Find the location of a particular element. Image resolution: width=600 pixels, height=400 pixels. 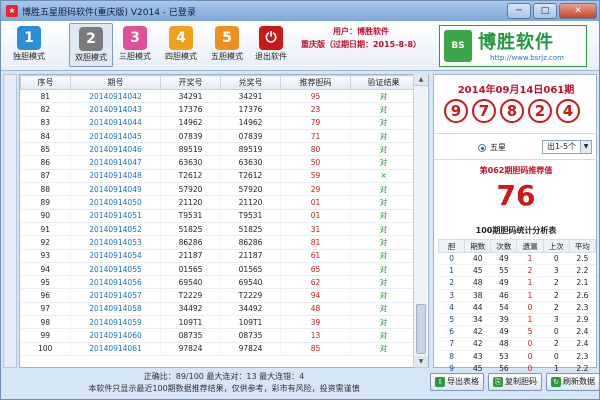

table-row: 96 20140914057 T2229 T2229 94 对 is located at coordinates (218, 295).